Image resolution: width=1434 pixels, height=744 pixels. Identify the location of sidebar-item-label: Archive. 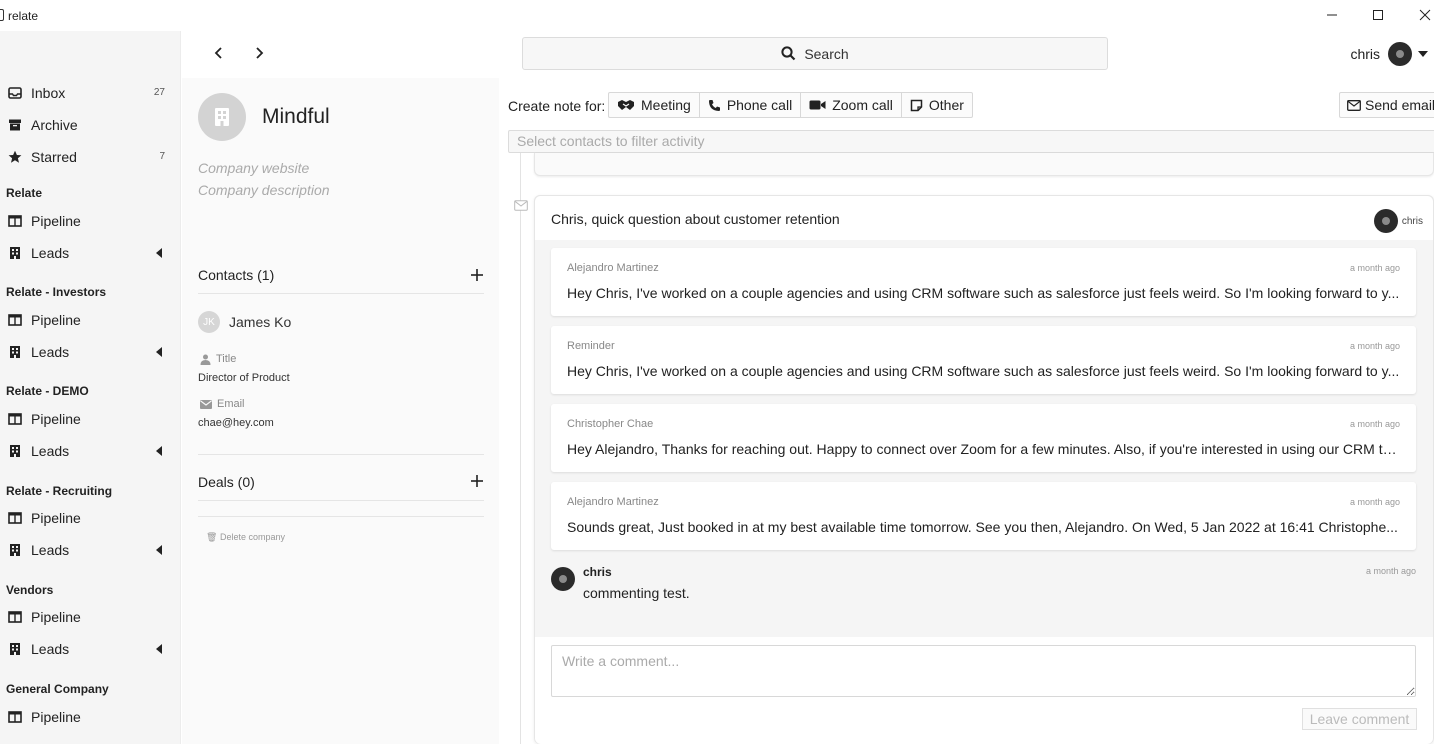
(54, 125).